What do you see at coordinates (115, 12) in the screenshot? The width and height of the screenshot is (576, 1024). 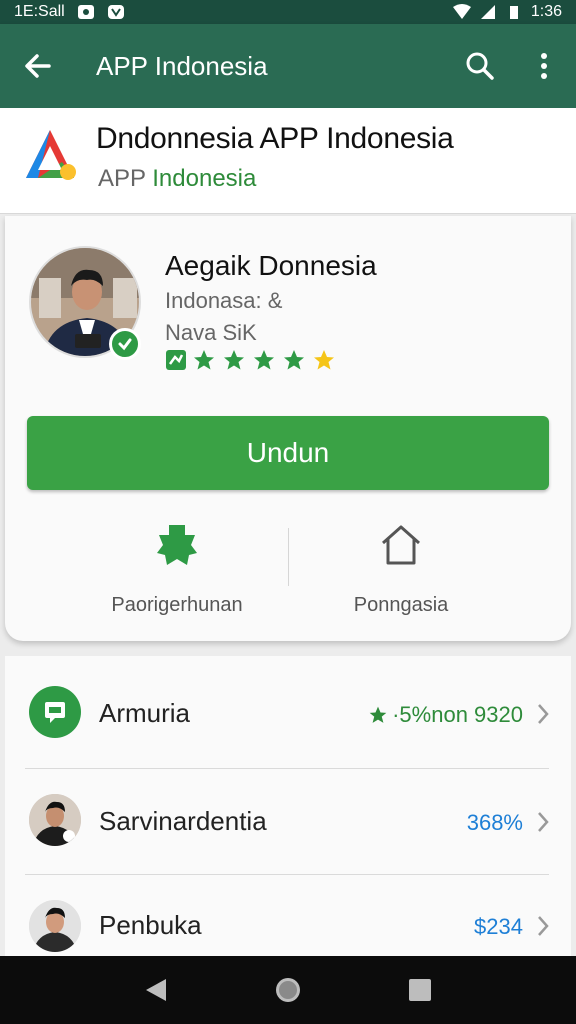 I see `app-notification-icon` at bounding box center [115, 12].